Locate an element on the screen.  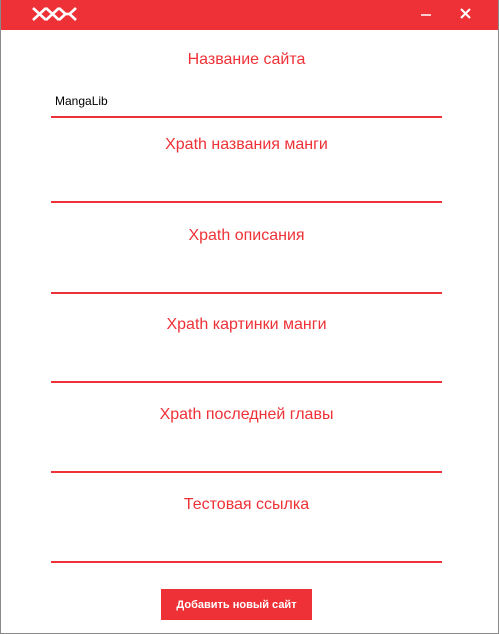
description-xpath-input is located at coordinates (246, 281).